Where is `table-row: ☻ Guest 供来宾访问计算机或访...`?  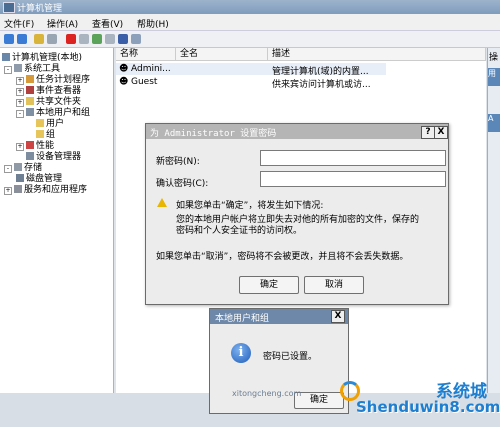 table-row: ☻ Guest 供来宾访问计算机或访... is located at coordinates (251, 83).